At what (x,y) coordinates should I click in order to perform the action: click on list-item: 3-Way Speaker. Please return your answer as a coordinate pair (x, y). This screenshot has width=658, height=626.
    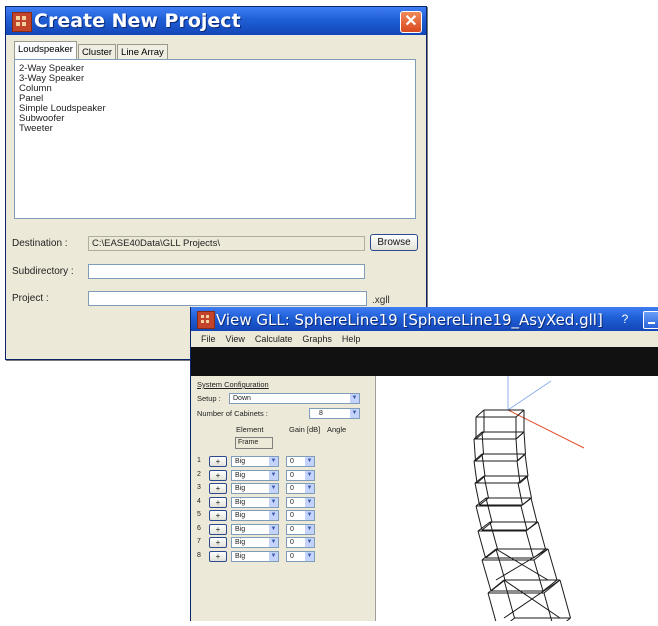
    Looking at the image, I should click on (215, 79).